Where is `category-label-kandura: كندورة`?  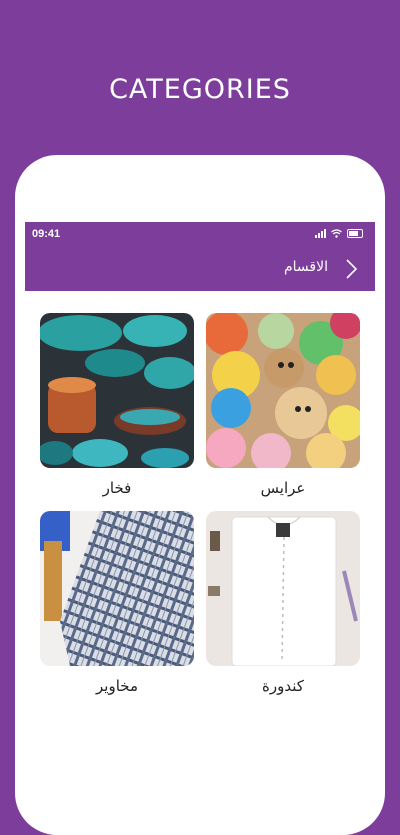 category-label-kandura: كندورة is located at coordinates (283, 686).